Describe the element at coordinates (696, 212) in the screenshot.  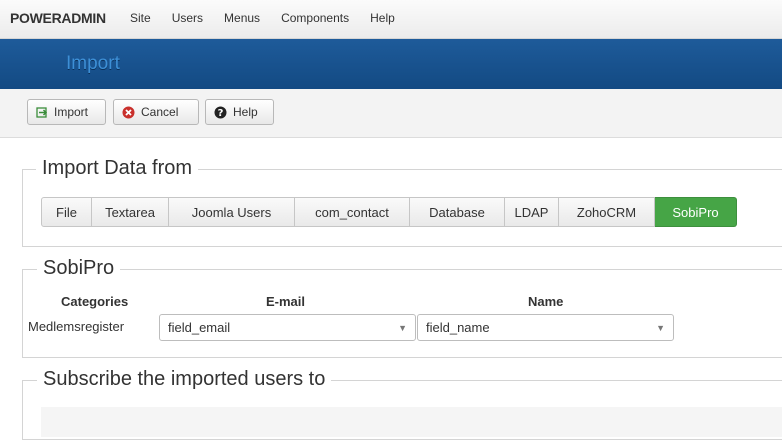
I see `tab-sobipro: SobiPro` at that location.